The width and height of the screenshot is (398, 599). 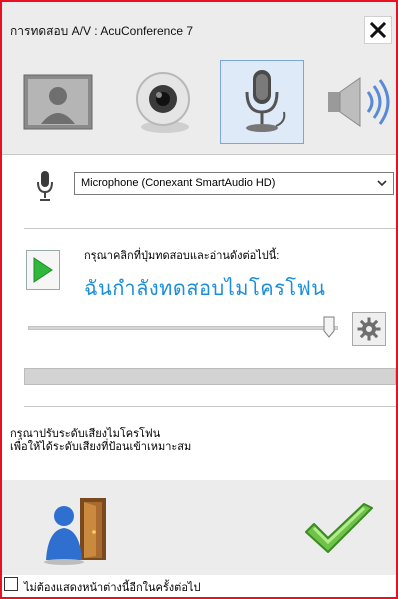 I want to click on test-play-button, so click(x=43, y=270).